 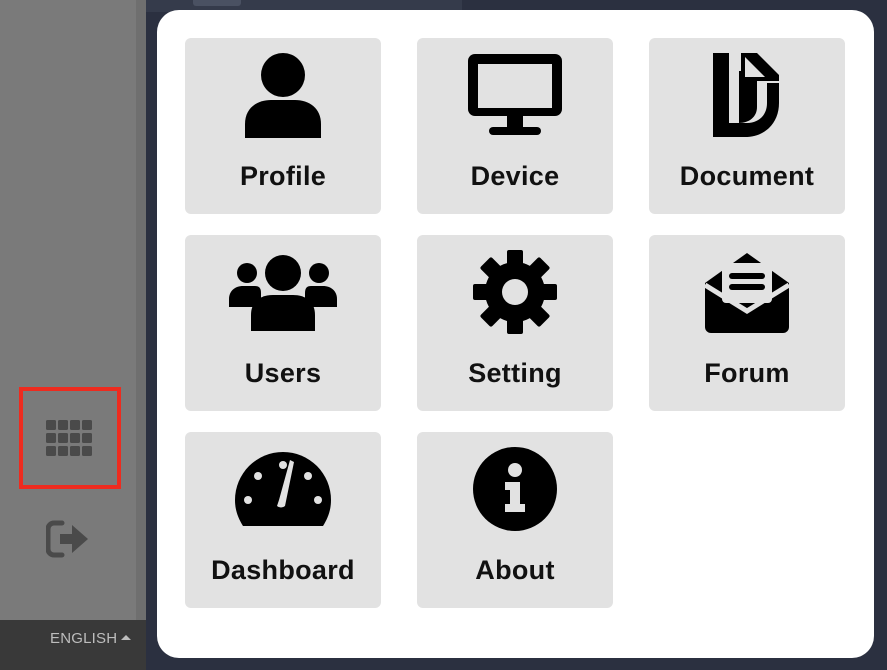 I want to click on menu-item-device: Device, so click(x=515, y=126).